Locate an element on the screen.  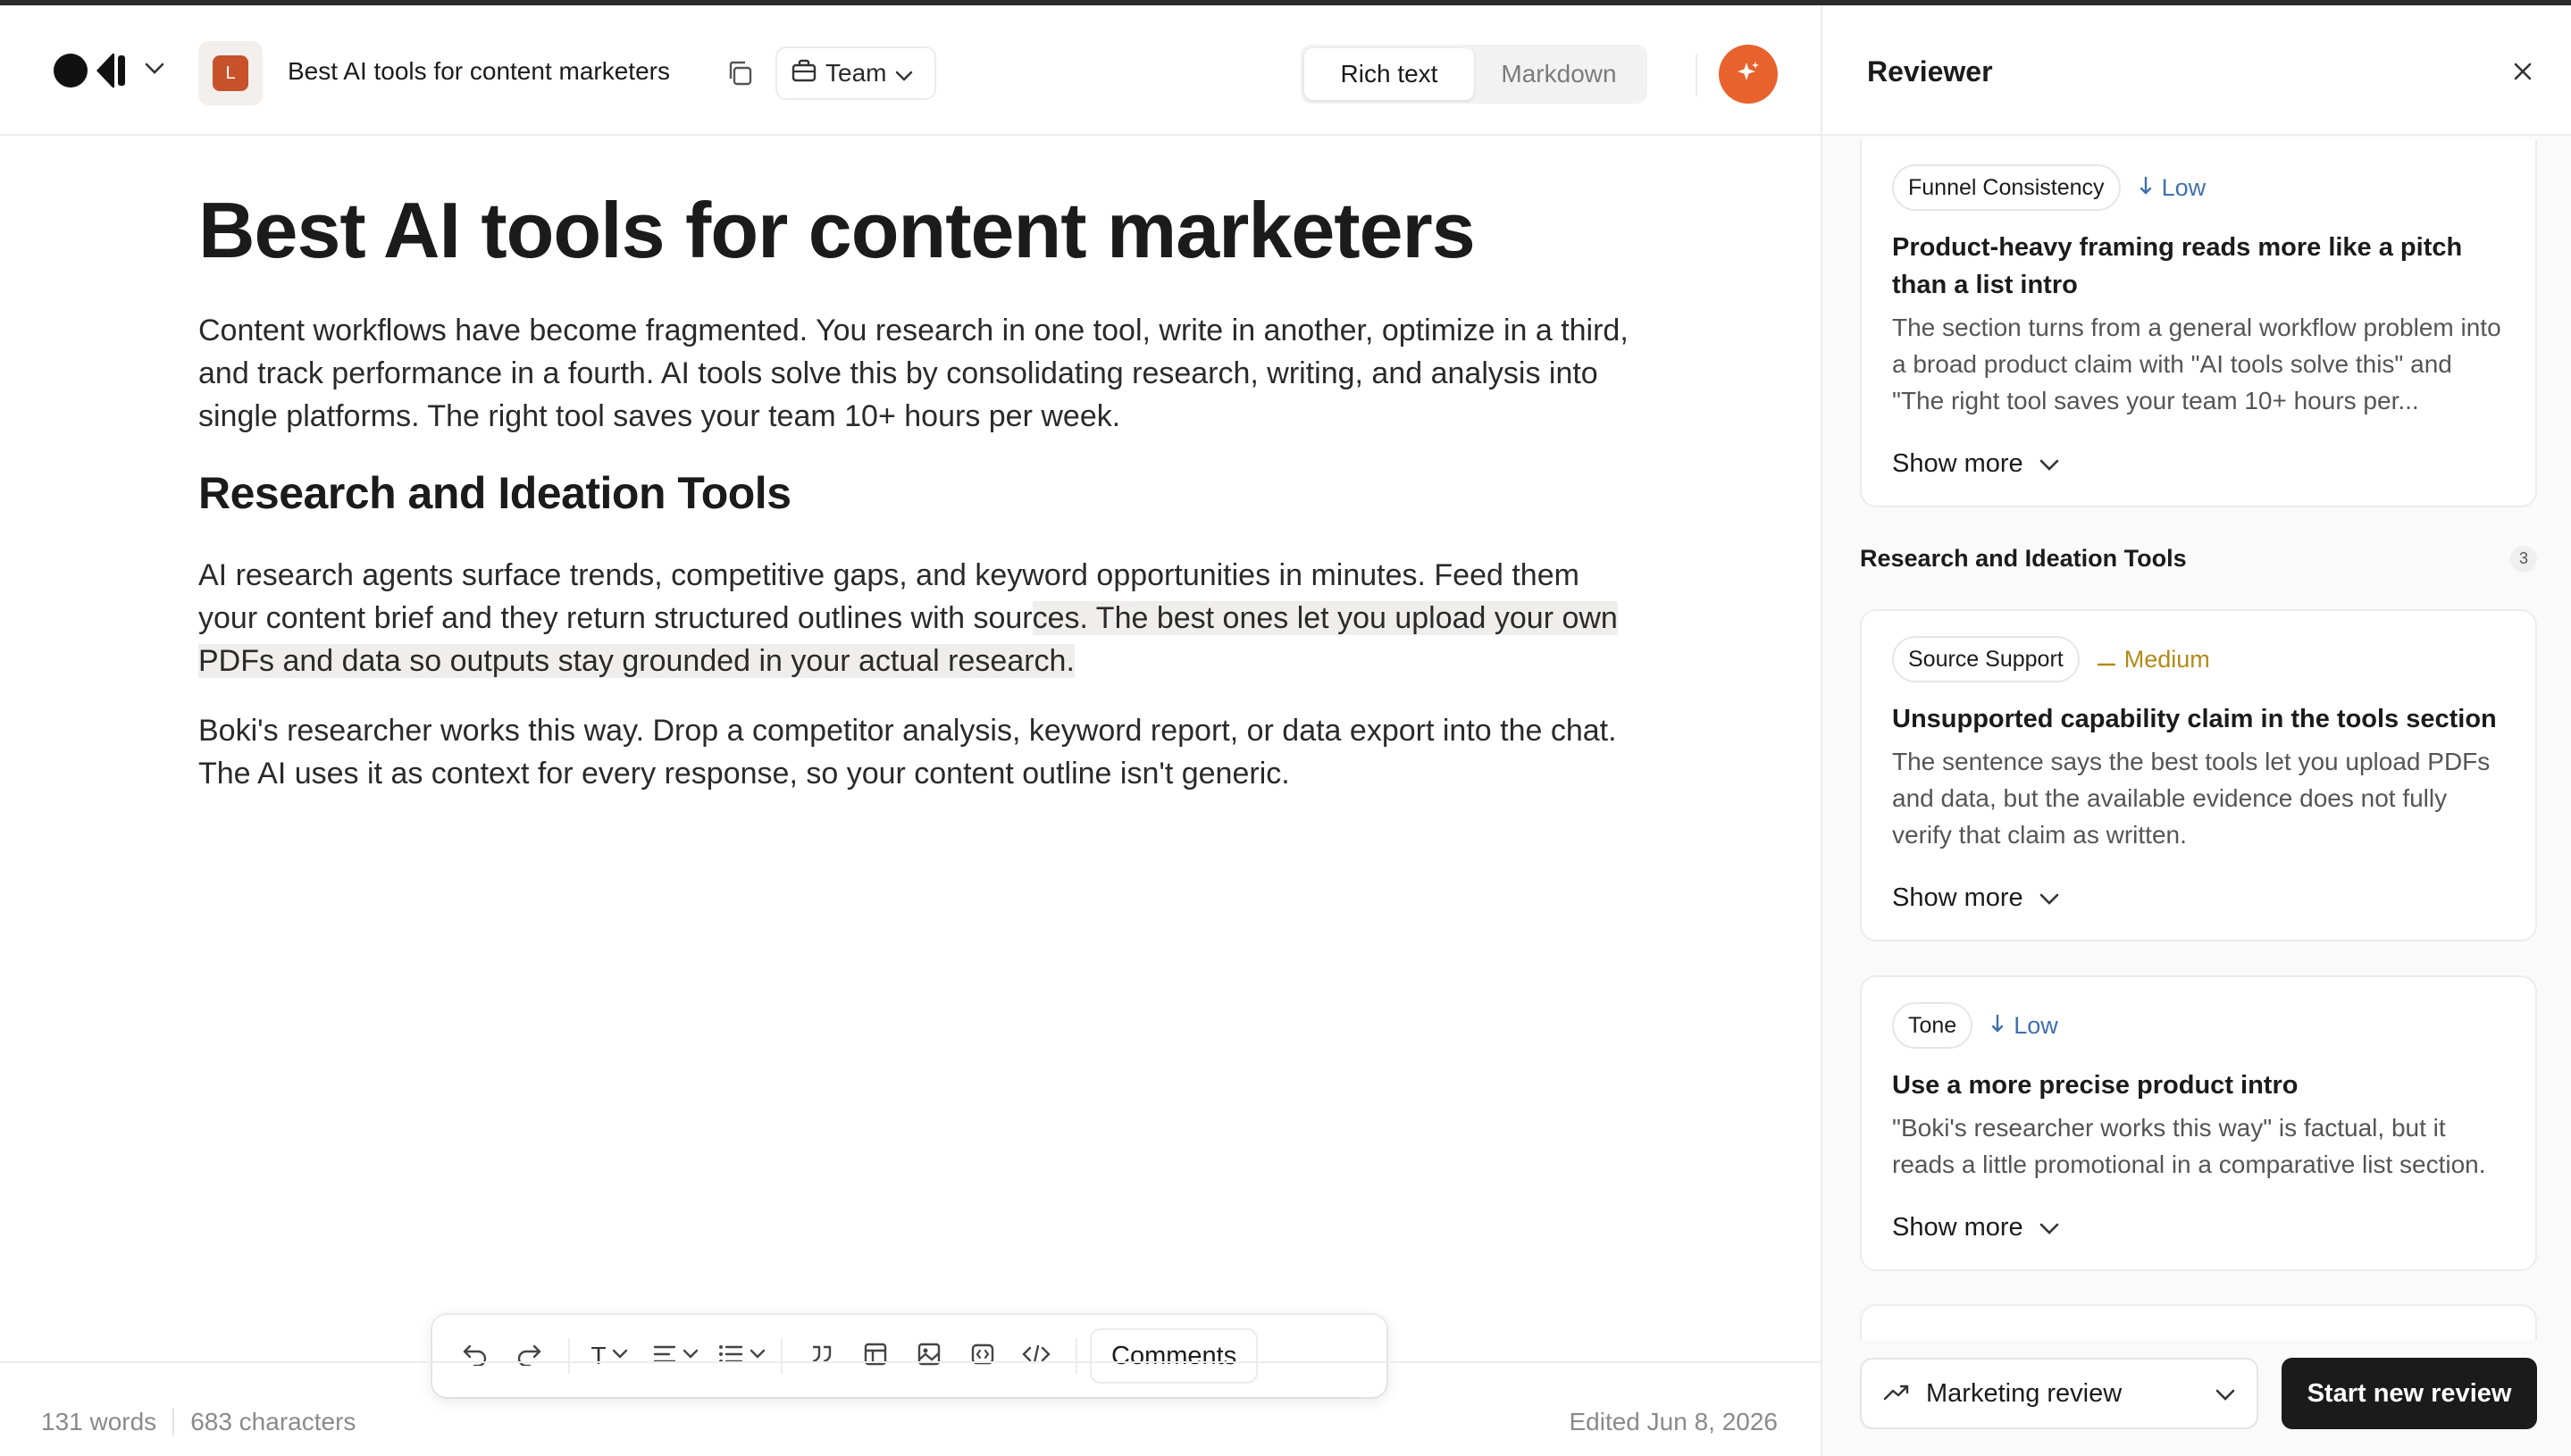
section-heading: Research and Ideation Tools is located at coordinates (913, 493).